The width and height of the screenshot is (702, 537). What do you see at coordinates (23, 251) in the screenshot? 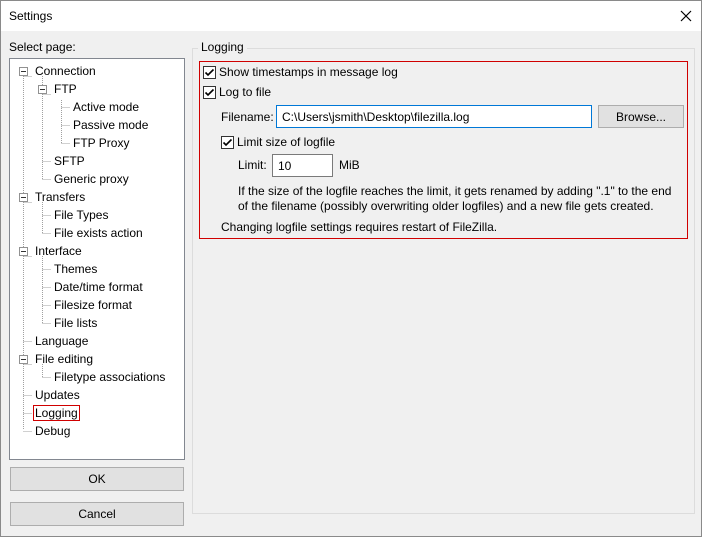
I see `interface-collapse-icon` at bounding box center [23, 251].